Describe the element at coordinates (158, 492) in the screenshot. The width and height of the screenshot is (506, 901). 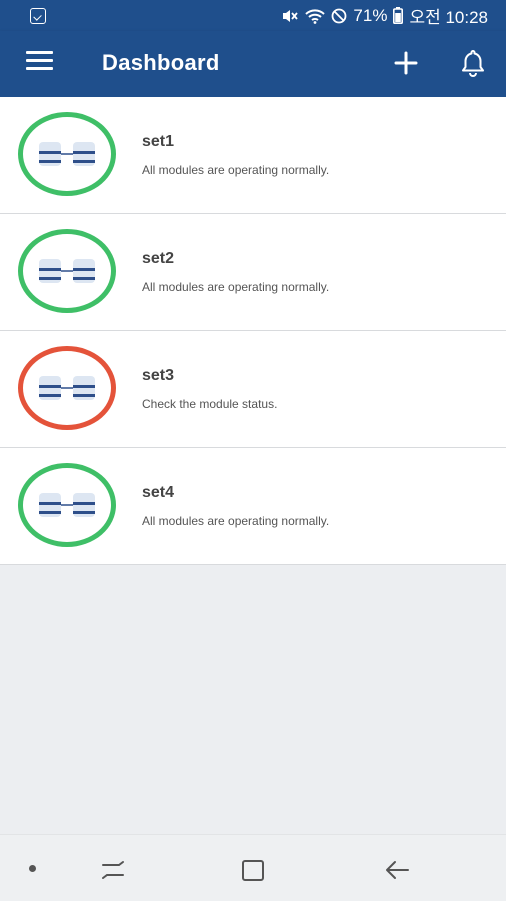
I see `set-name: set4` at that location.